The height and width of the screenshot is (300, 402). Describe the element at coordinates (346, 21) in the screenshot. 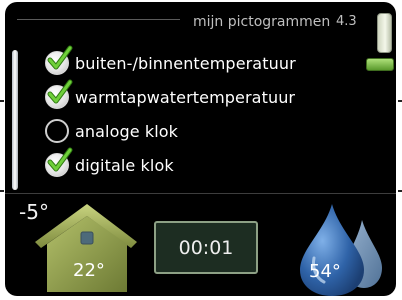

I see `menu-number: 4.3` at that location.